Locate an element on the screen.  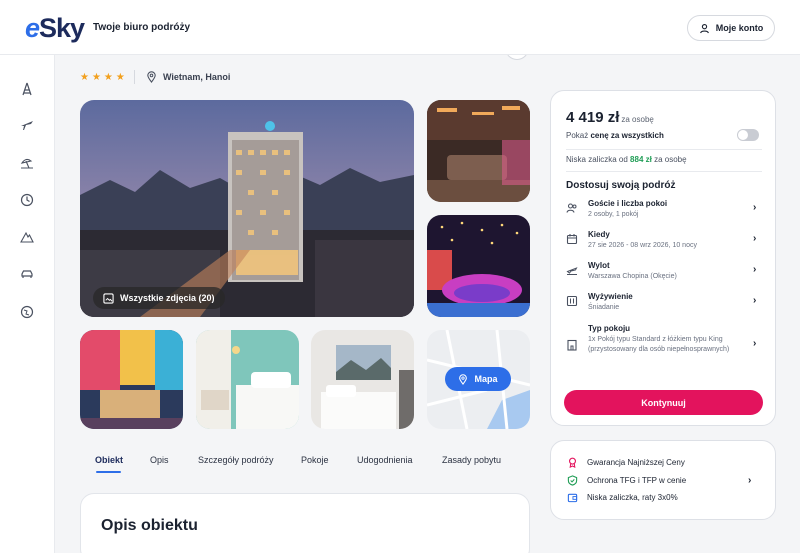
option-title: Wylot is located at coordinates (599, 265).